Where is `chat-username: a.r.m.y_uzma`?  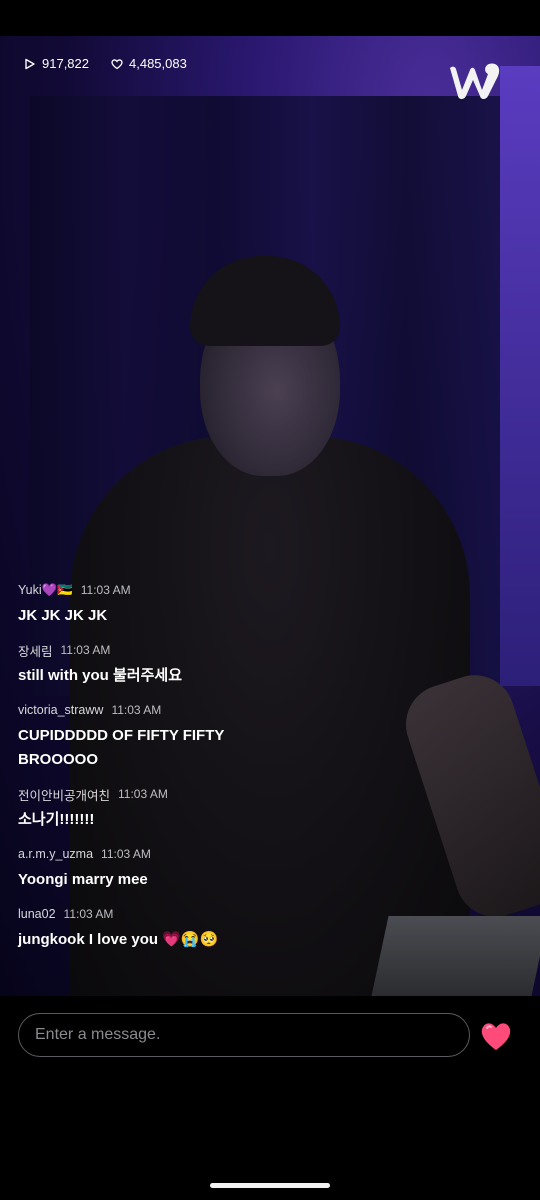
chat-username: a.r.m.y_uzma is located at coordinates (55, 854).